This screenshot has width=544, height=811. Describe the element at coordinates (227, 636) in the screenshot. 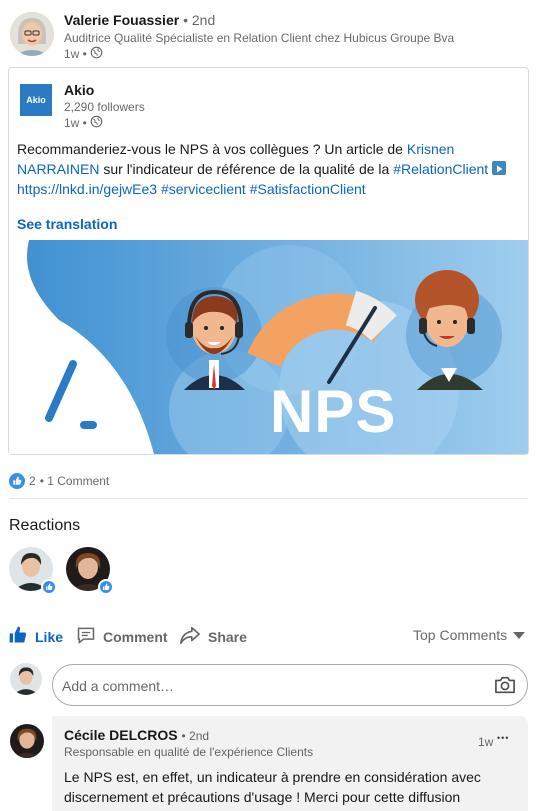

I see `share-label: Share` at that location.